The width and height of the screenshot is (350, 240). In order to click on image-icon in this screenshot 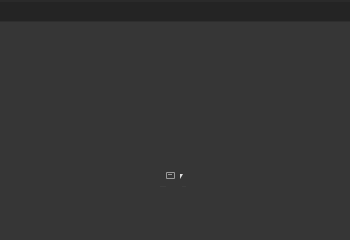, I will do `click(170, 175)`.